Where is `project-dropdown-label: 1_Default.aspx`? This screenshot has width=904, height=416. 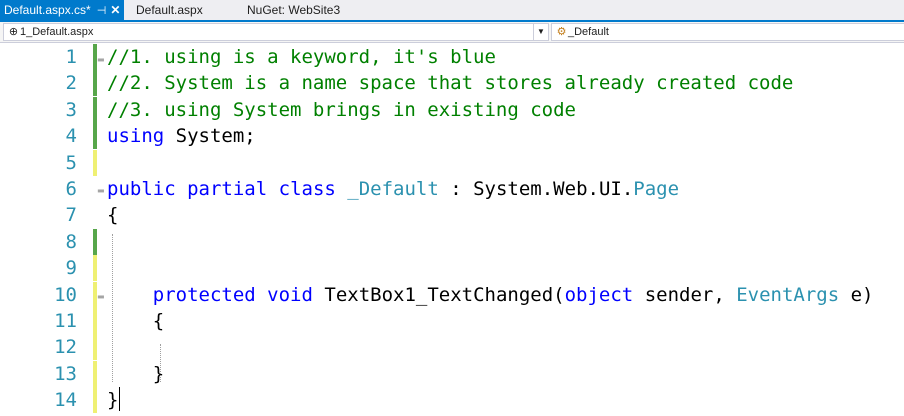 project-dropdown-label: 1_Default.aspx is located at coordinates (57, 32).